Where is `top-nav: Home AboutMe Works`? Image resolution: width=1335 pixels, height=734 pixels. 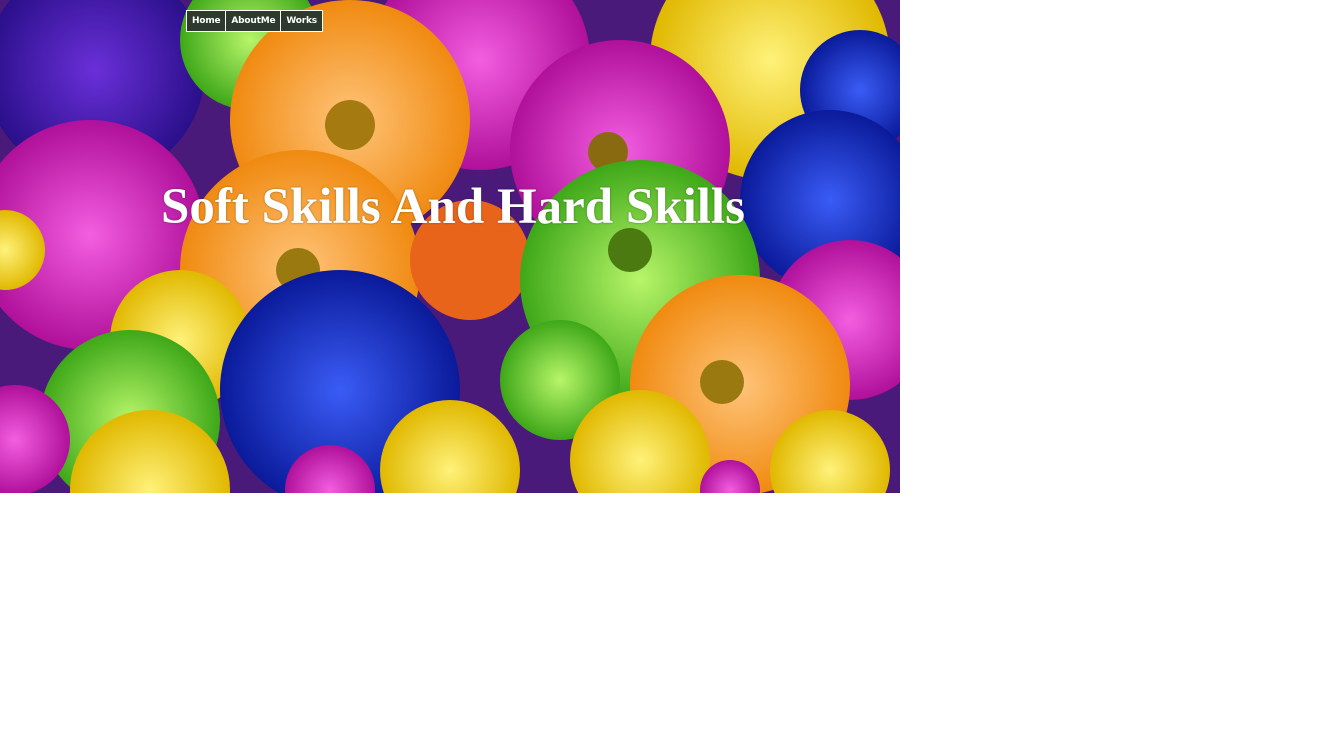 top-nav: Home AboutMe Works is located at coordinates (254, 21).